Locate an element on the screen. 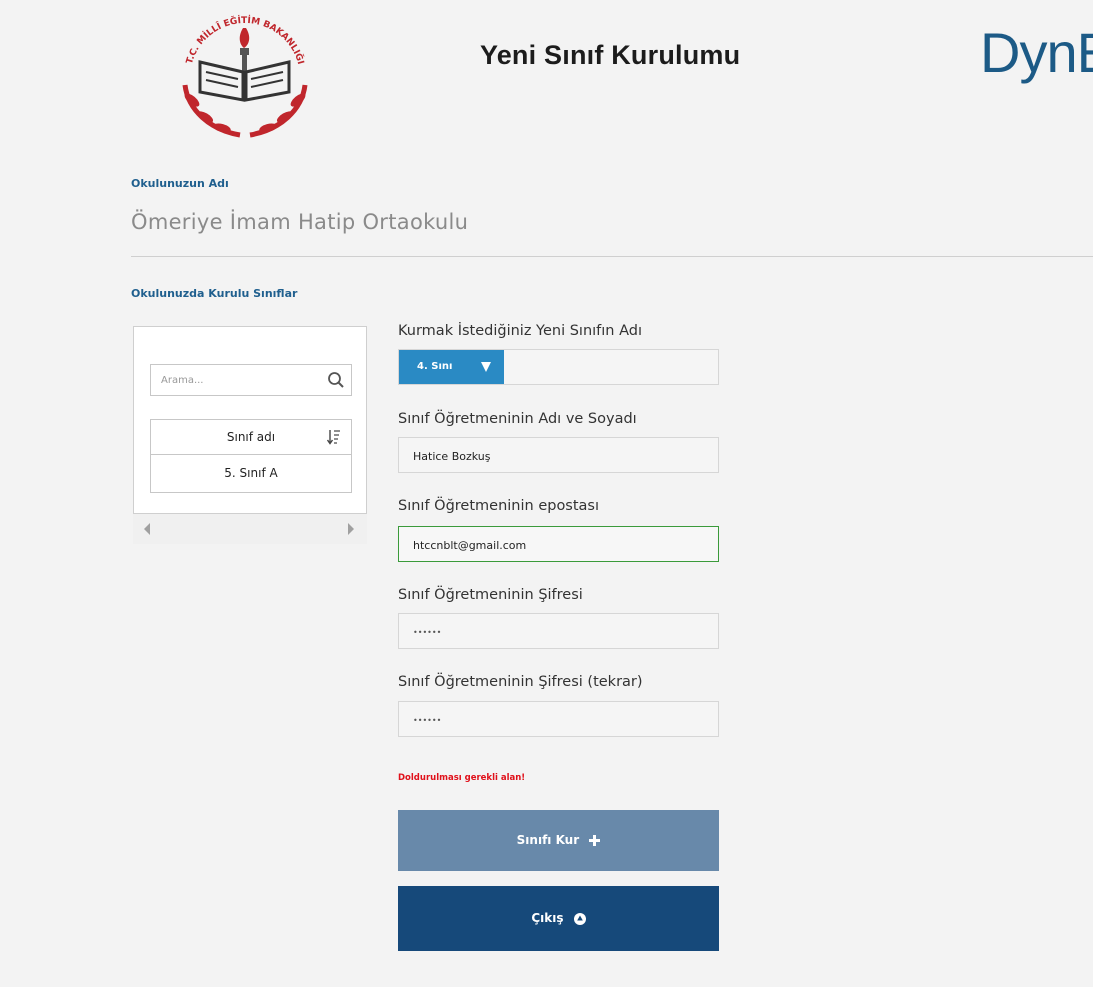  horizontal-scrollbar is located at coordinates (250, 529).